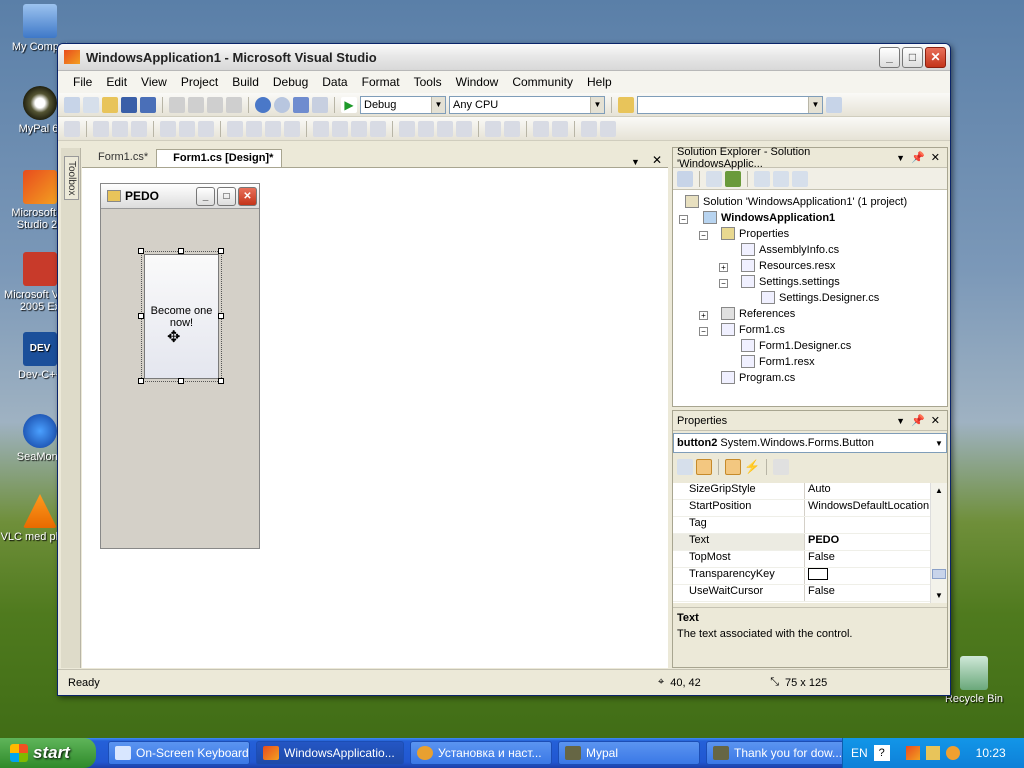 This screenshot has width=1024, height=768. I want to click on property-pages-icon, so click(781, 467).